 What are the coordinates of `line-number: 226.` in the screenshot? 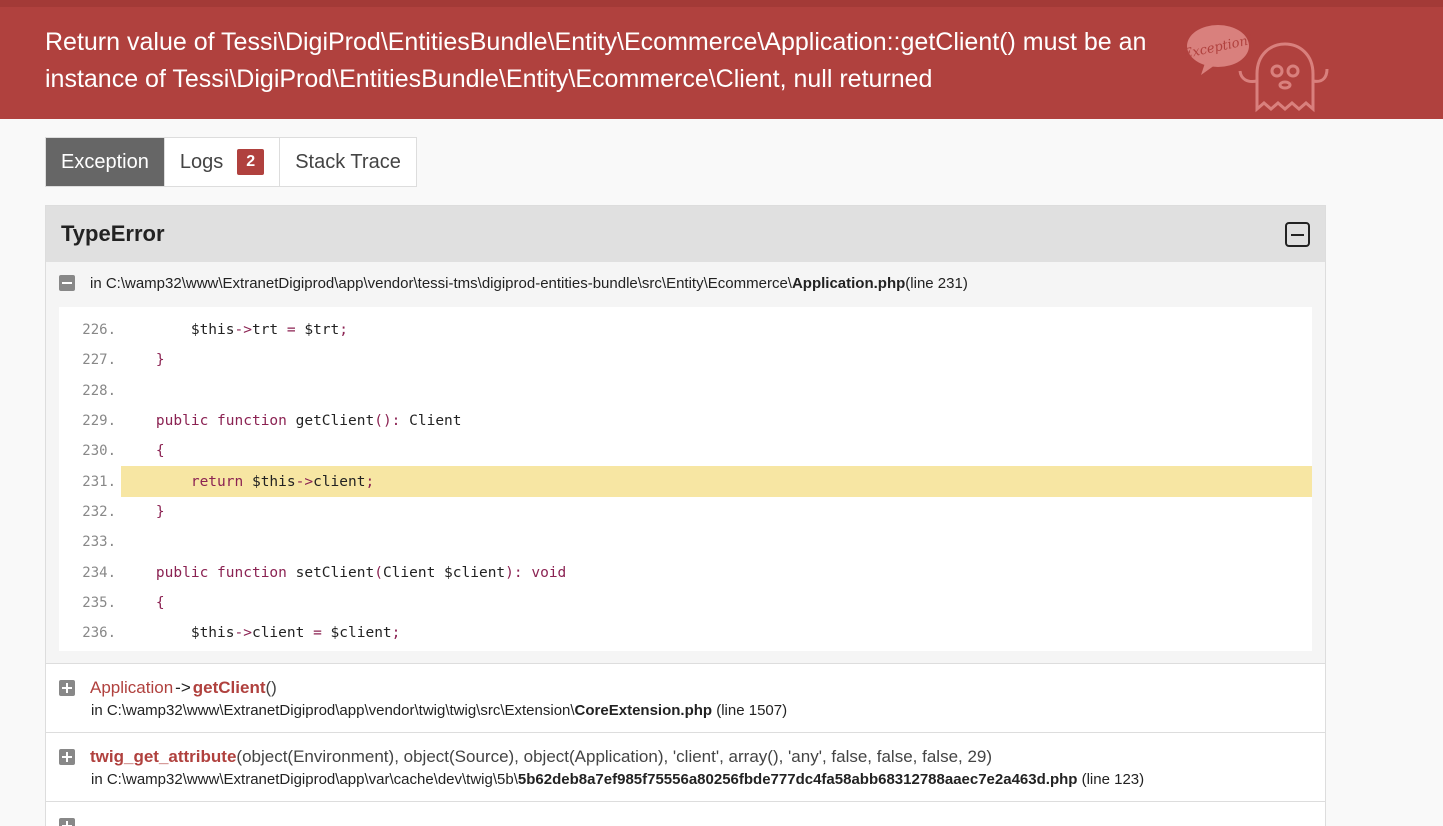 It's located at (99, 330).